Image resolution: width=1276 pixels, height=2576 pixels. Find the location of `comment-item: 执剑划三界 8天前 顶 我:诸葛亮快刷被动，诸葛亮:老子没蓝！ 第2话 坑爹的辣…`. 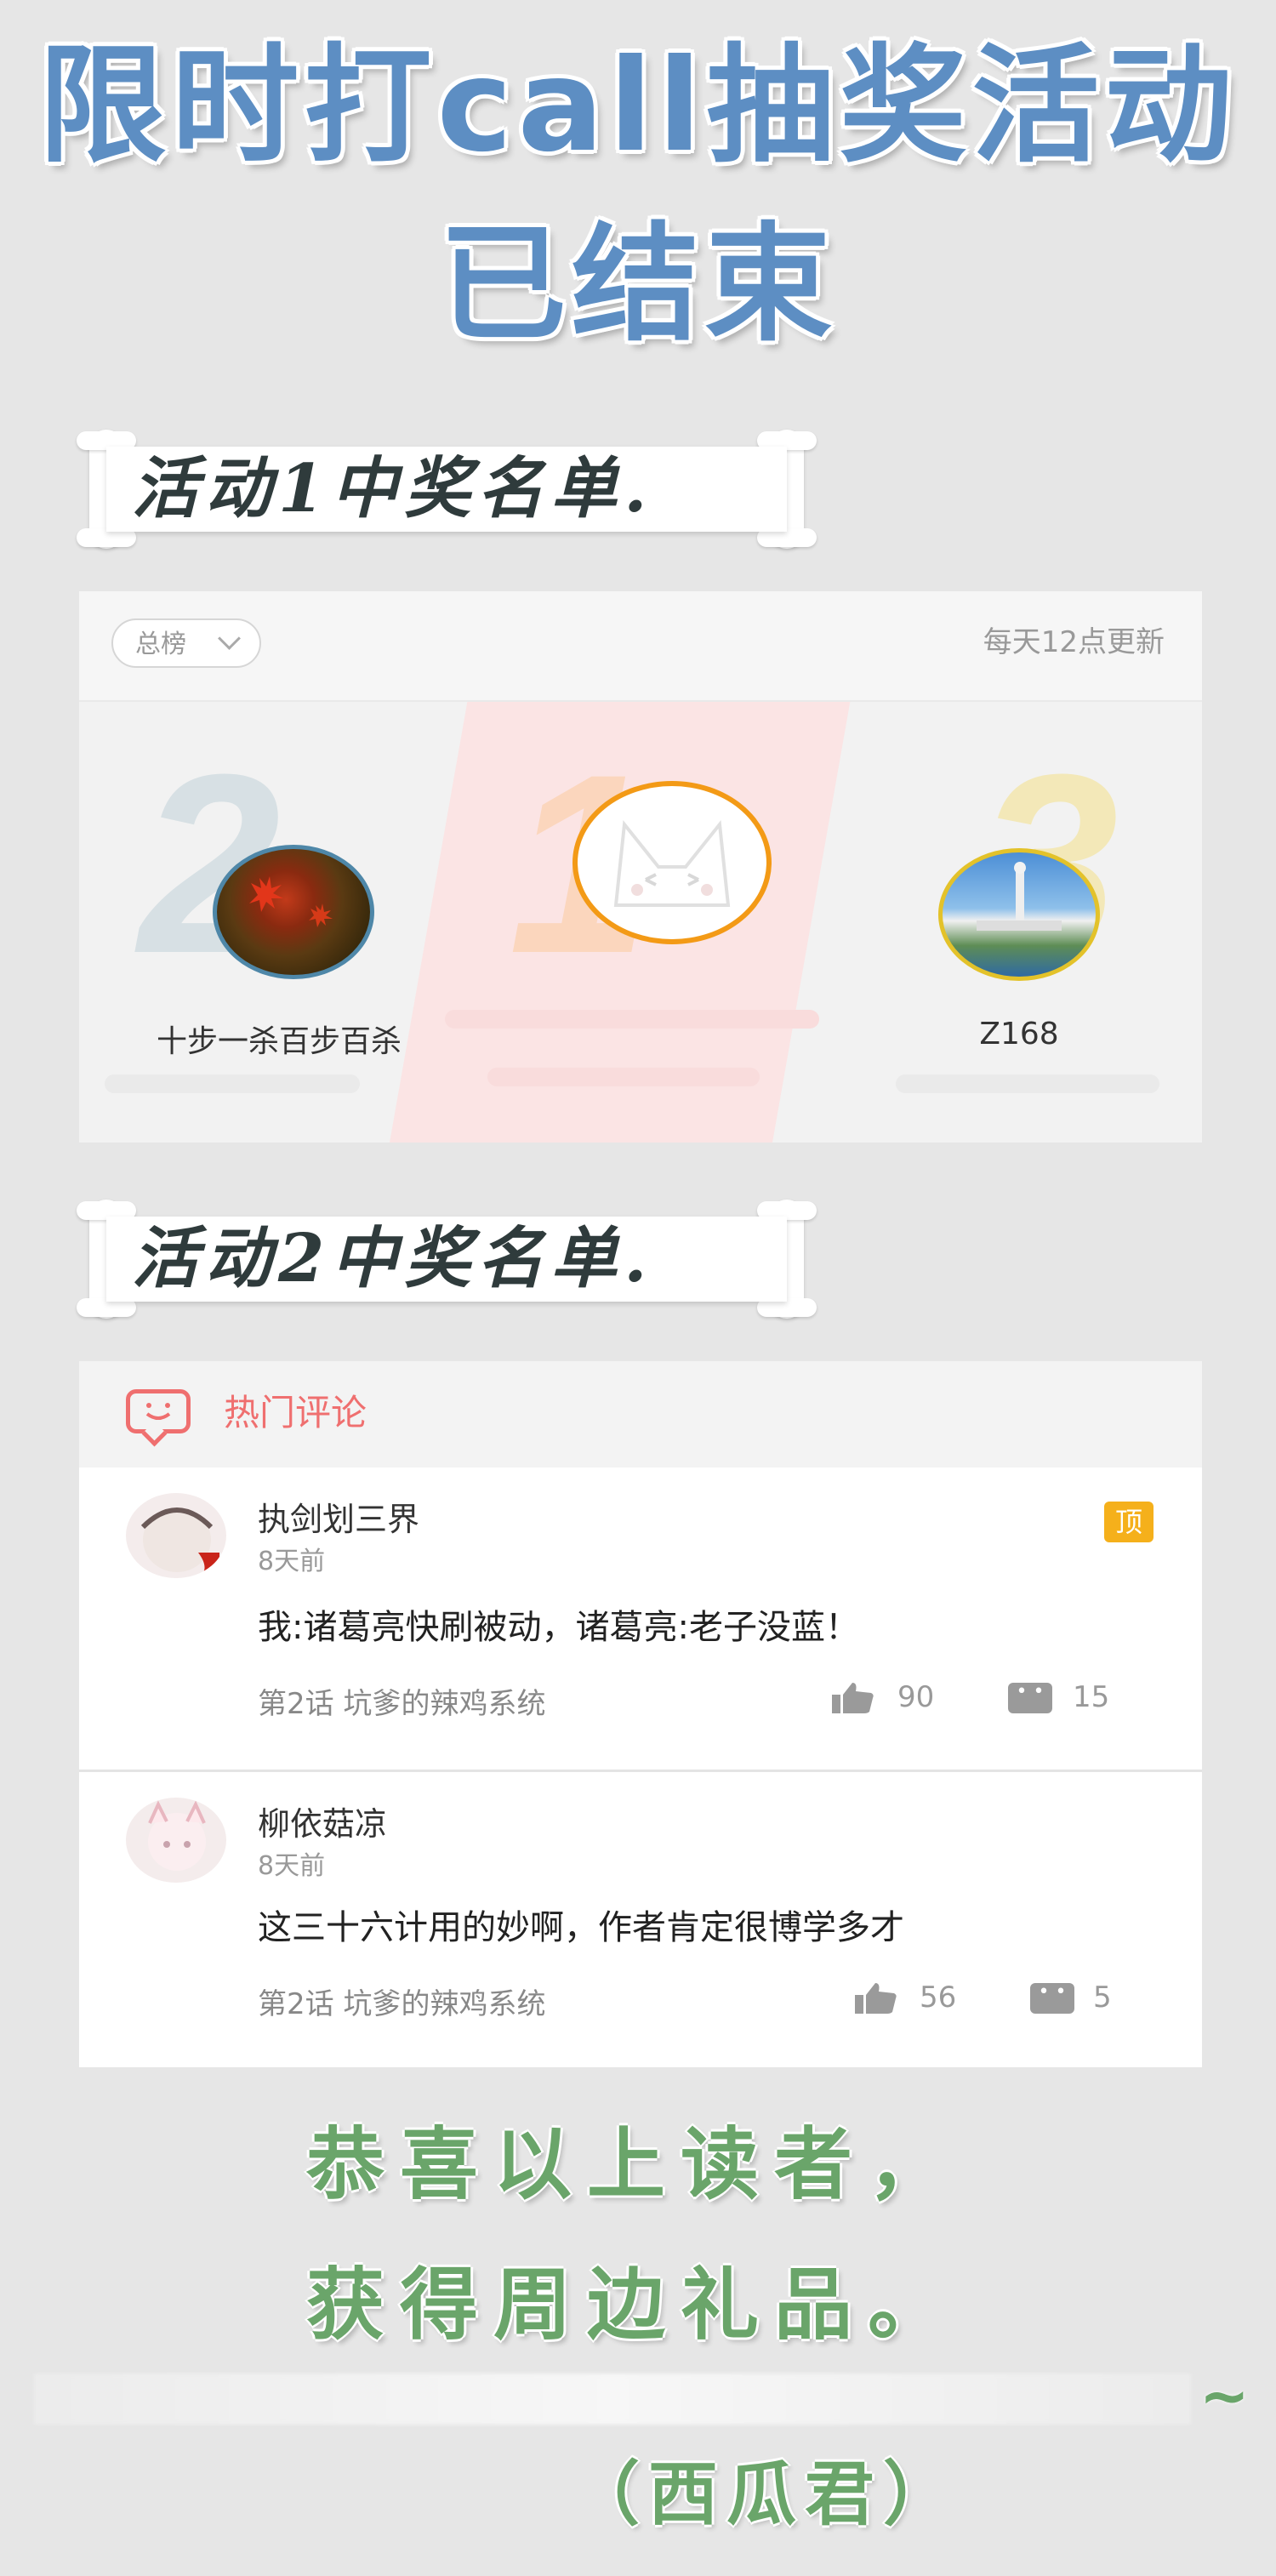

comment-item: 执剑划三界 8天前 顶 我:诸葛亮快刷被动，诸葛亮:老子没蓝！ 第2话 坑爹的辣… is located at coordinates (640, 1619).